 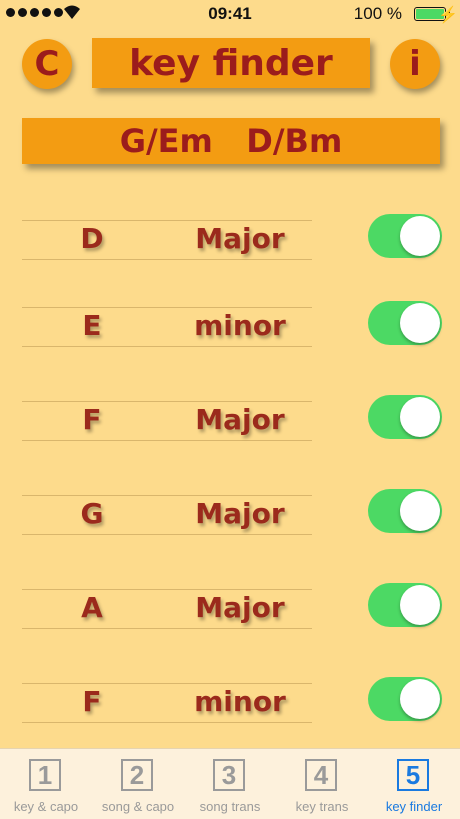 I want to click on chord-note: A, so click(x=92, y=607).